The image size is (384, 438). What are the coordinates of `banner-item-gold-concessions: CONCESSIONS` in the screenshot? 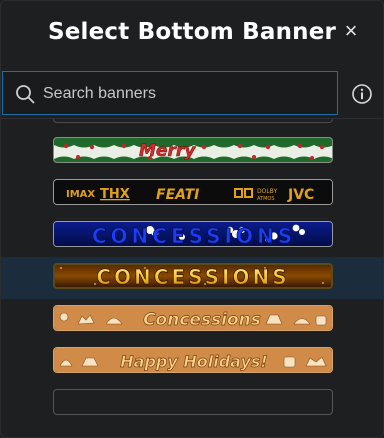 It's located at (192, 278).